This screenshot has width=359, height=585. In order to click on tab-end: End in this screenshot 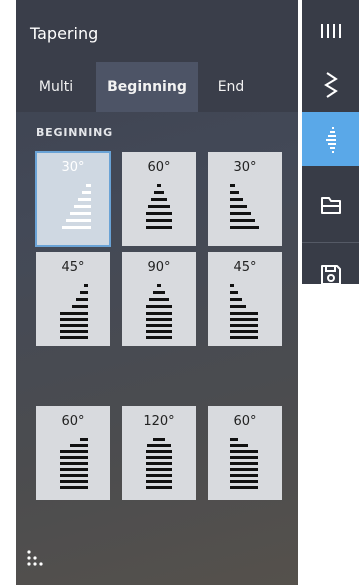, I will do `click(231, 87)`.